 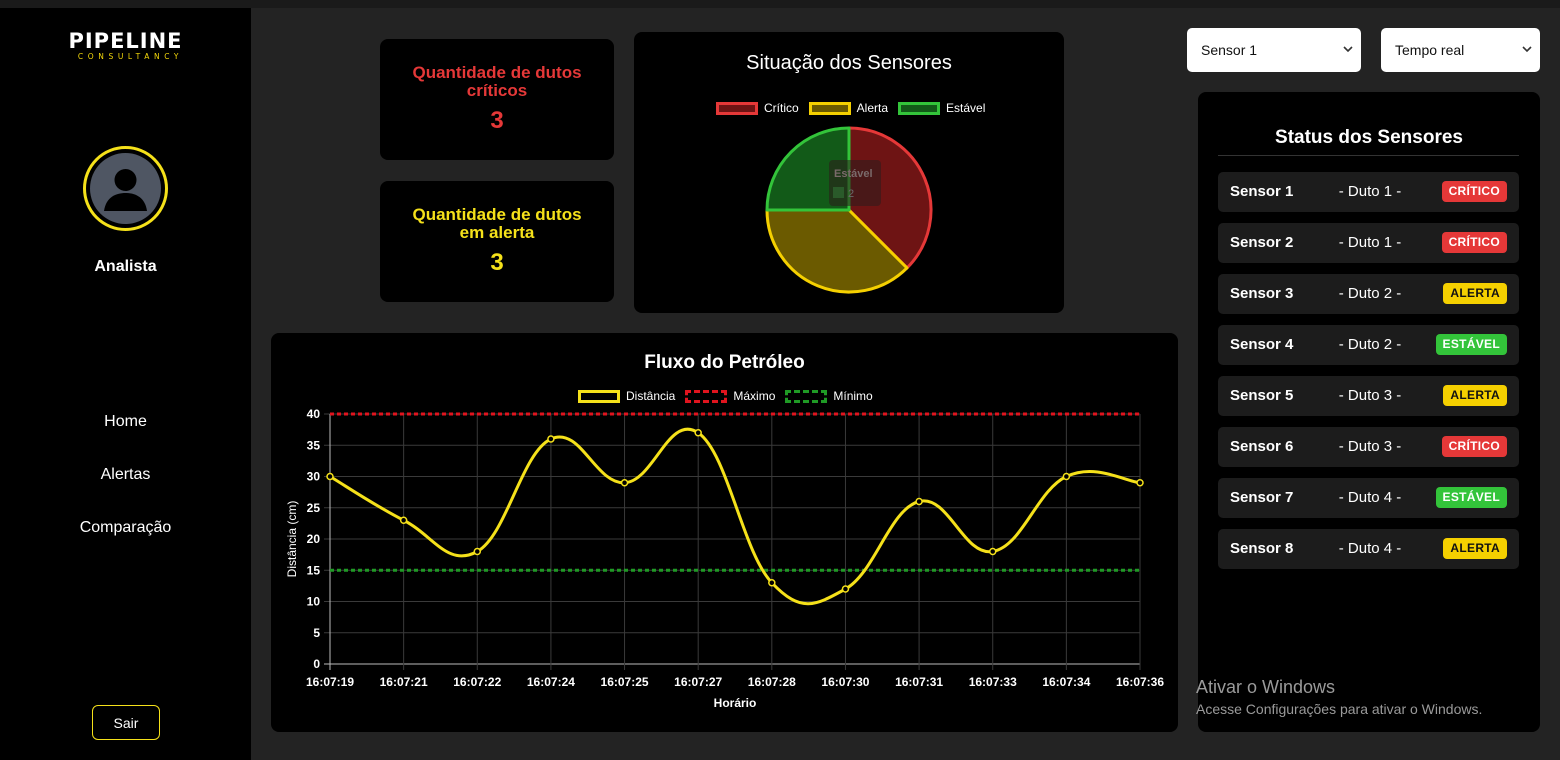 What do you see at coordinates (625, 682) in the screenshot?
I see `x-tick-label: 16:07:25` at bounding box center [625, 682].